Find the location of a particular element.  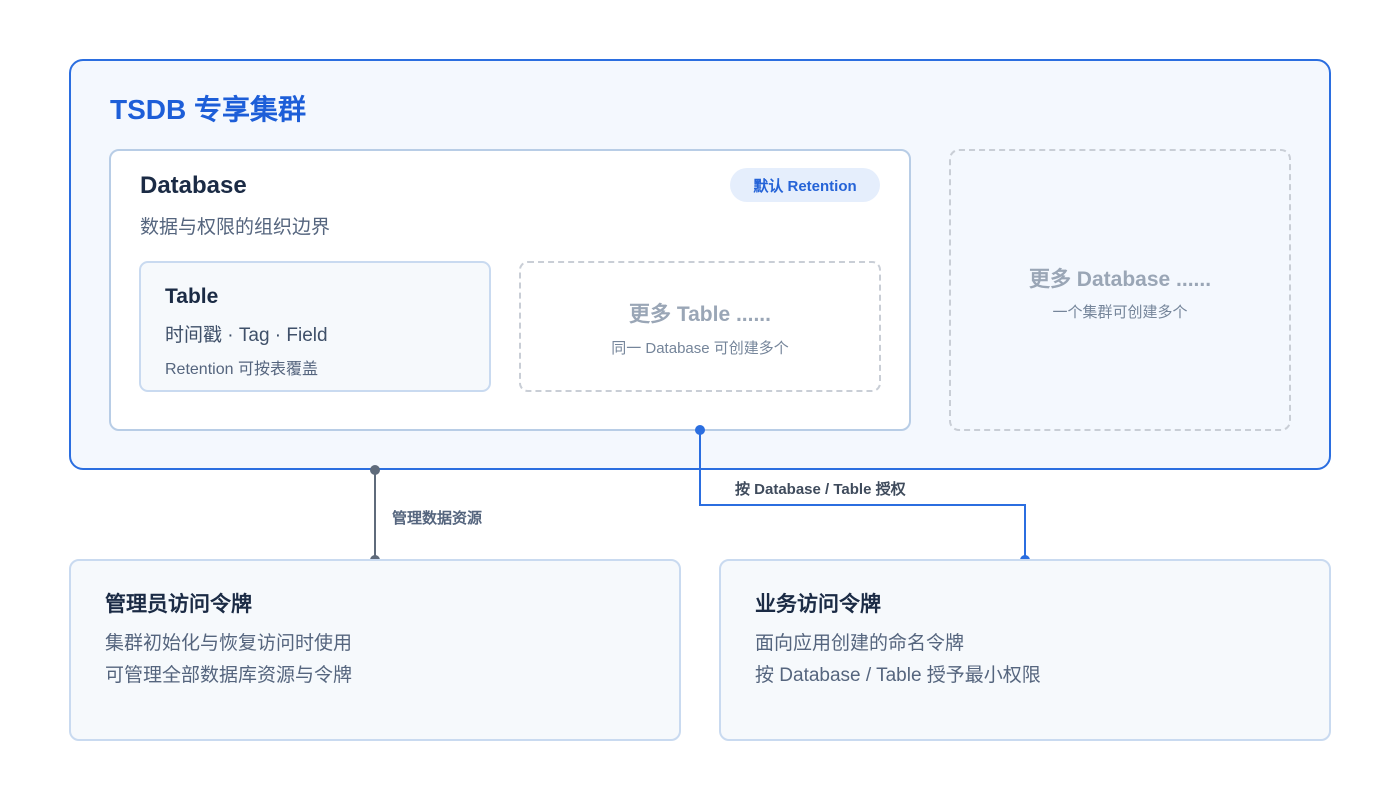

business-token-line-2: 按 Database / Table 授予最小权限 is located at coordinates (898, 675).